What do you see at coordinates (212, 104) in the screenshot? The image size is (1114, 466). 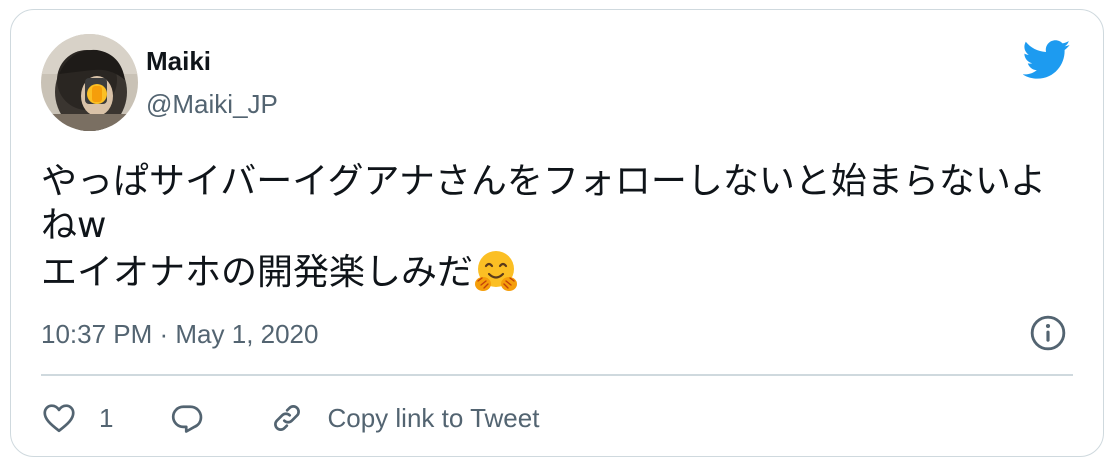 I see `author-handle: @Maiki_JP` at bounding box center [212, 104].